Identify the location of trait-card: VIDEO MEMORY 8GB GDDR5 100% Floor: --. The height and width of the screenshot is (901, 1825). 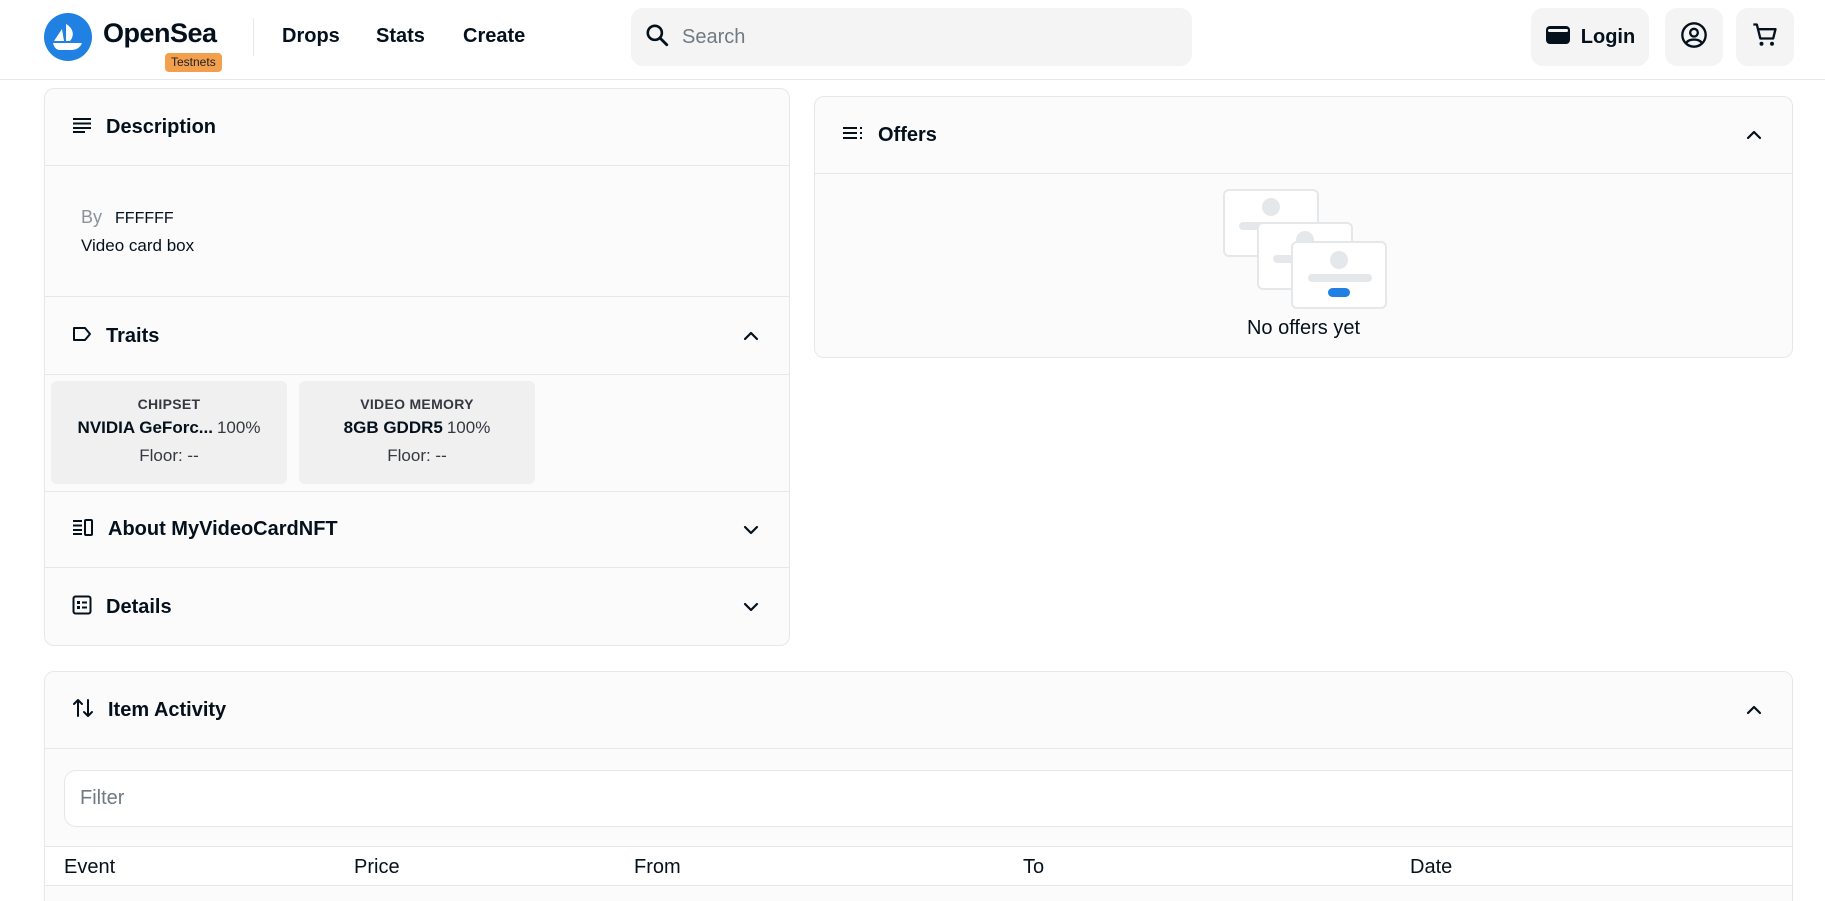
(417, 432).